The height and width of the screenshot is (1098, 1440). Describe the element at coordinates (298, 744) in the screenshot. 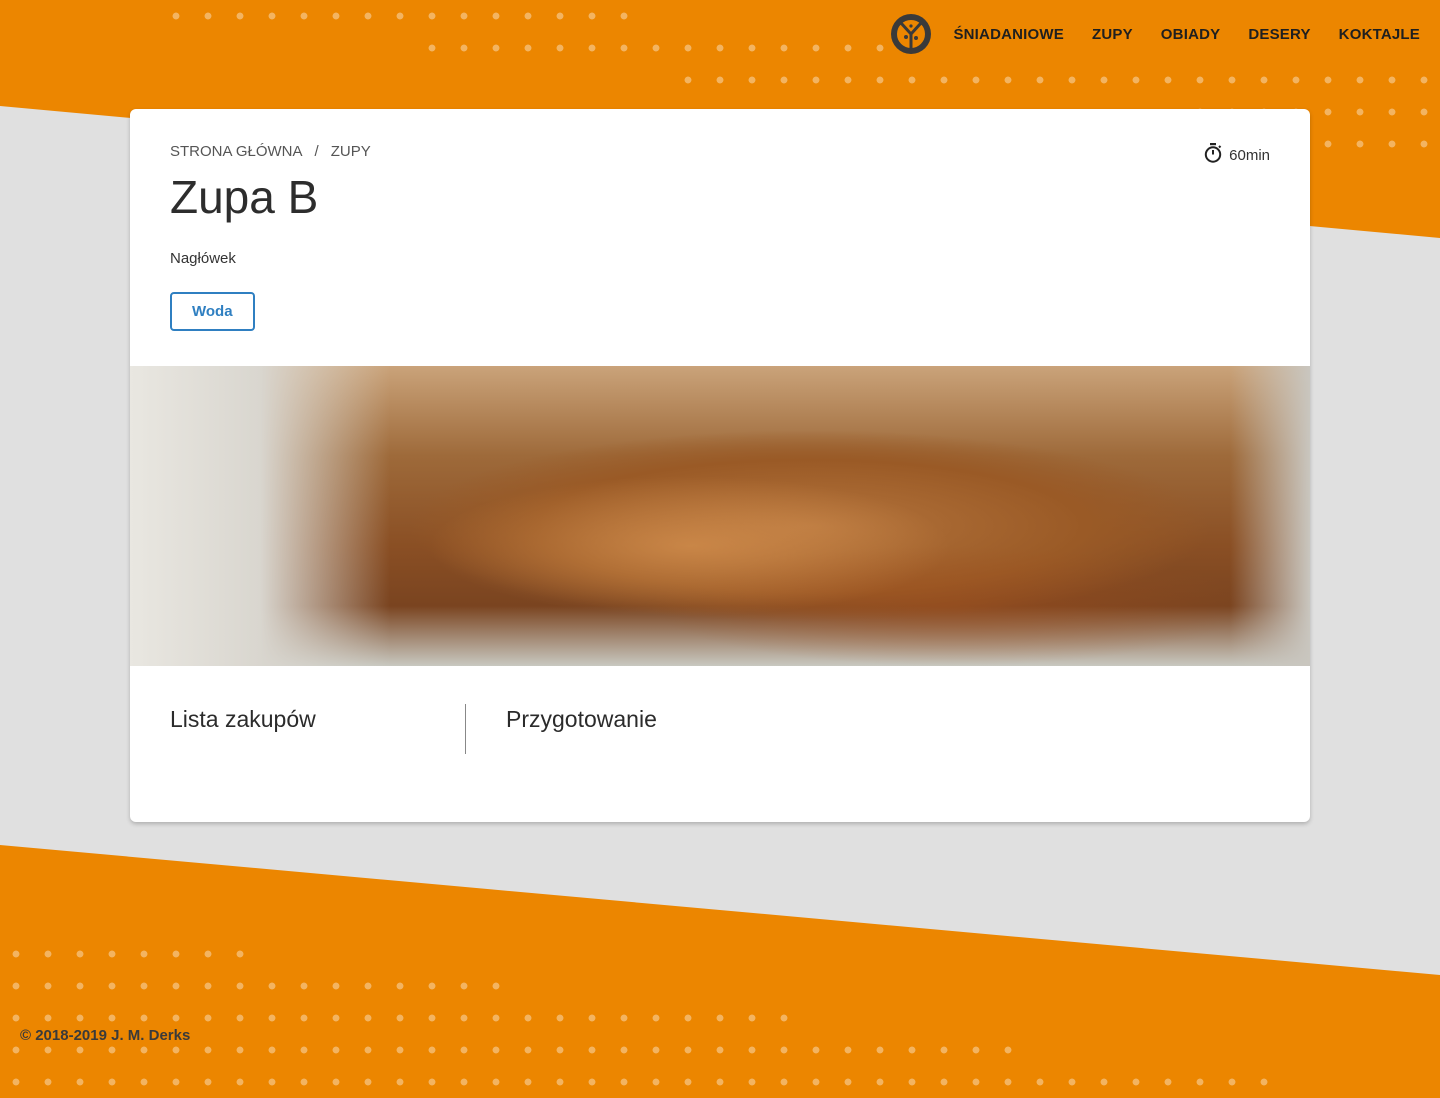

I see `shopping-list-section: Lista zakupów` at that location.